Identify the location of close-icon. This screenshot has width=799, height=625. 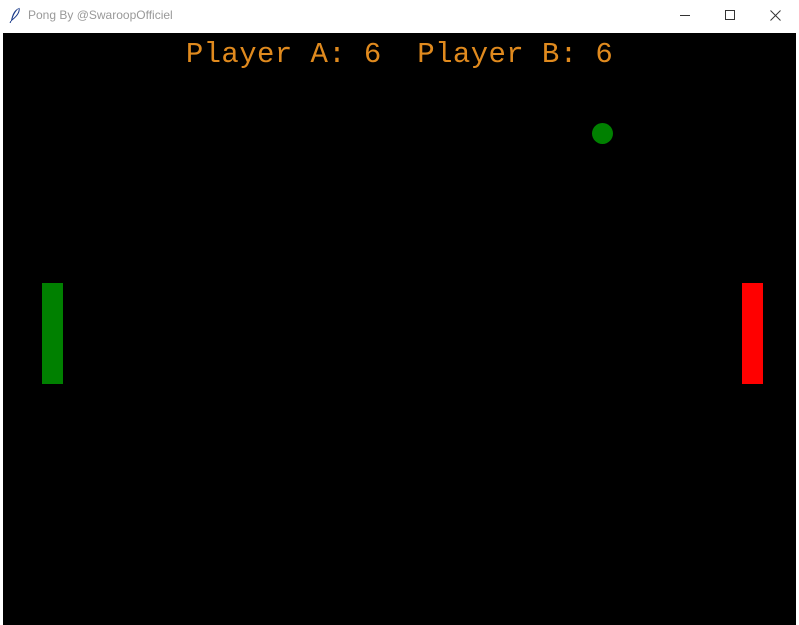
(775, 15).